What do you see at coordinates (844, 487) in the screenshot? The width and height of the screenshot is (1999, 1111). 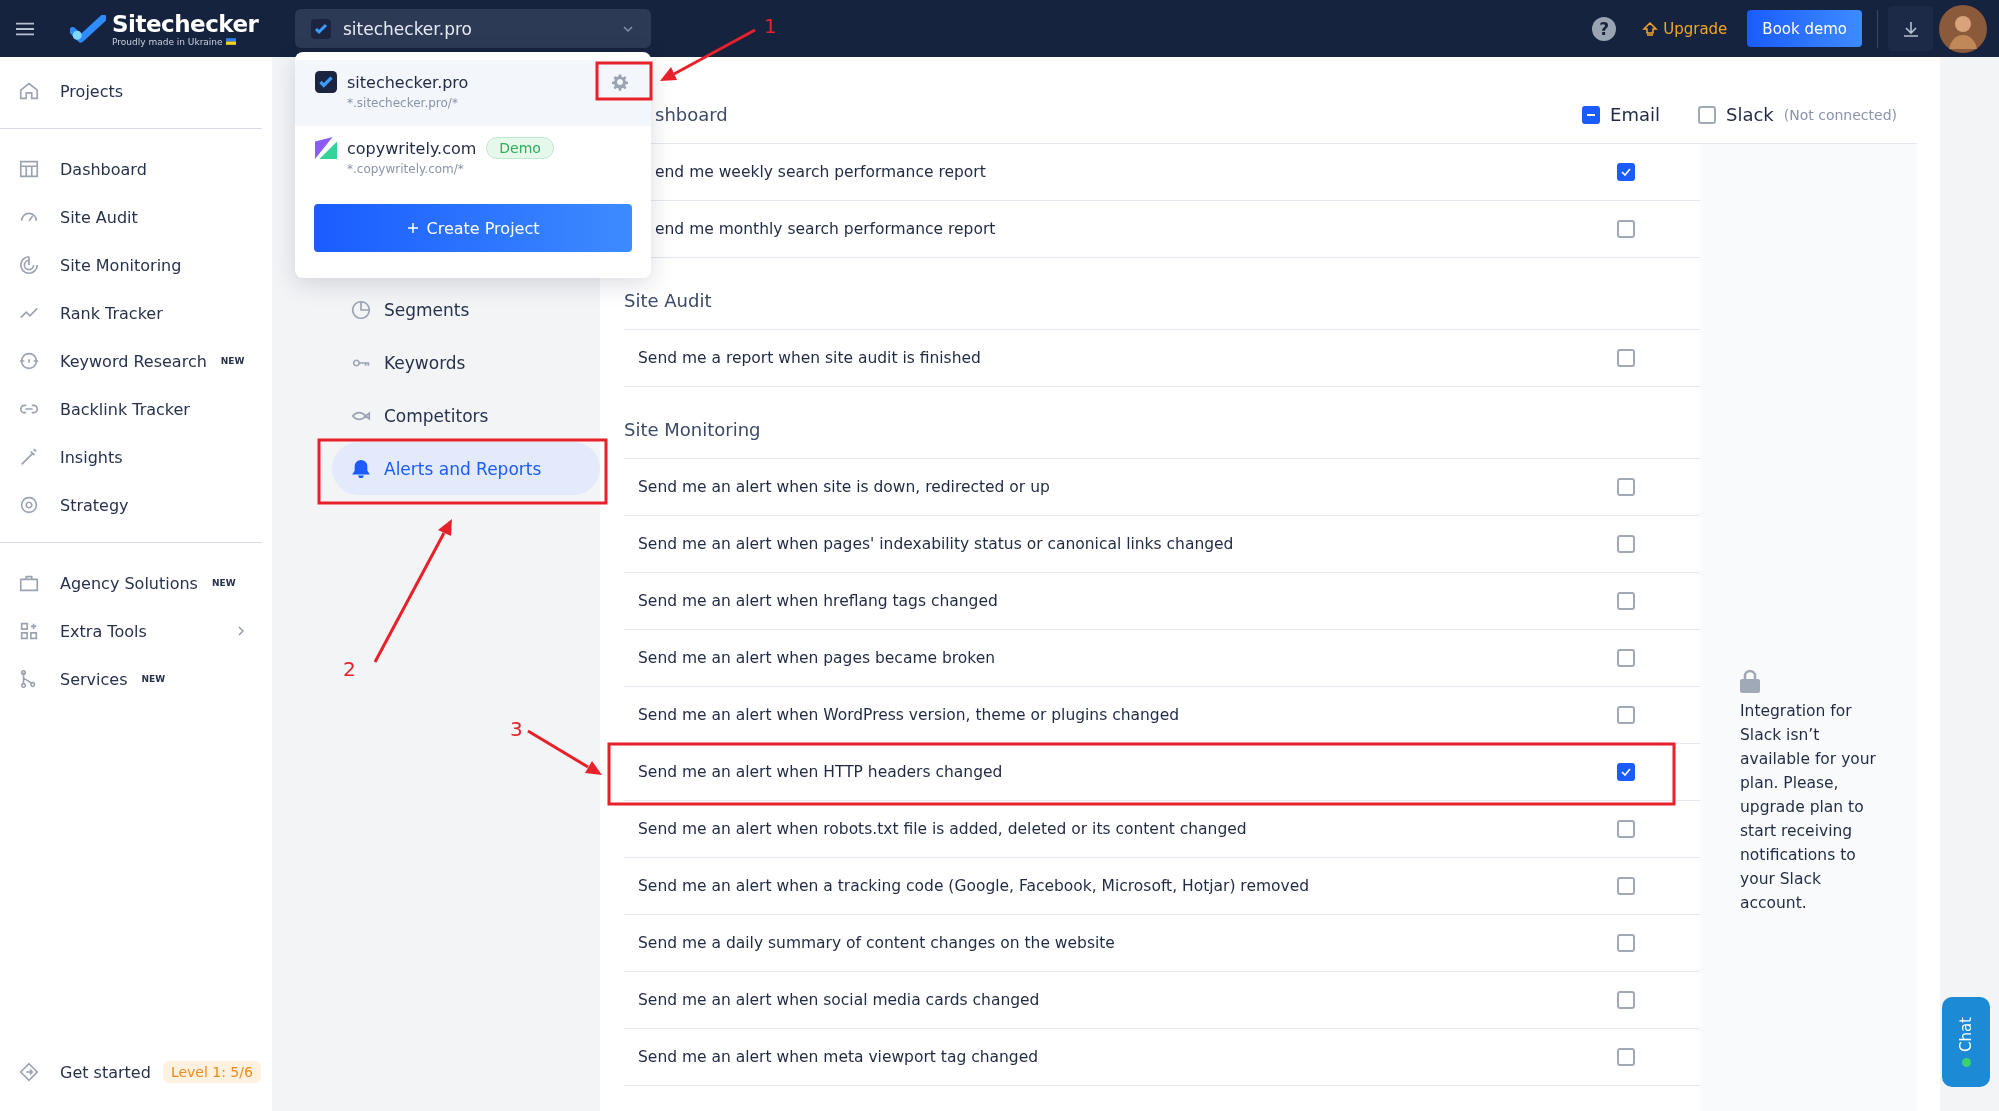 I see `setting-label: Send me an alert when site is down, redirected or up` at bounding box center [844, 487].